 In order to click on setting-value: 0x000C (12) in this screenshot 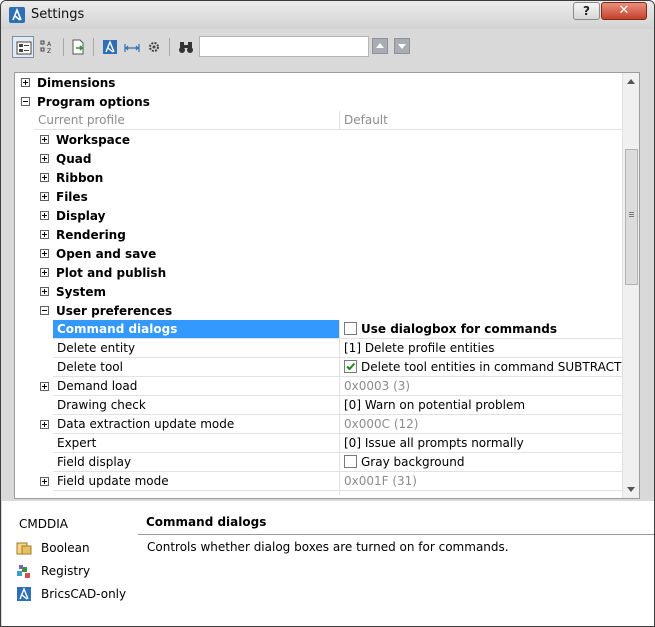, I will do `click(481, 424)`.